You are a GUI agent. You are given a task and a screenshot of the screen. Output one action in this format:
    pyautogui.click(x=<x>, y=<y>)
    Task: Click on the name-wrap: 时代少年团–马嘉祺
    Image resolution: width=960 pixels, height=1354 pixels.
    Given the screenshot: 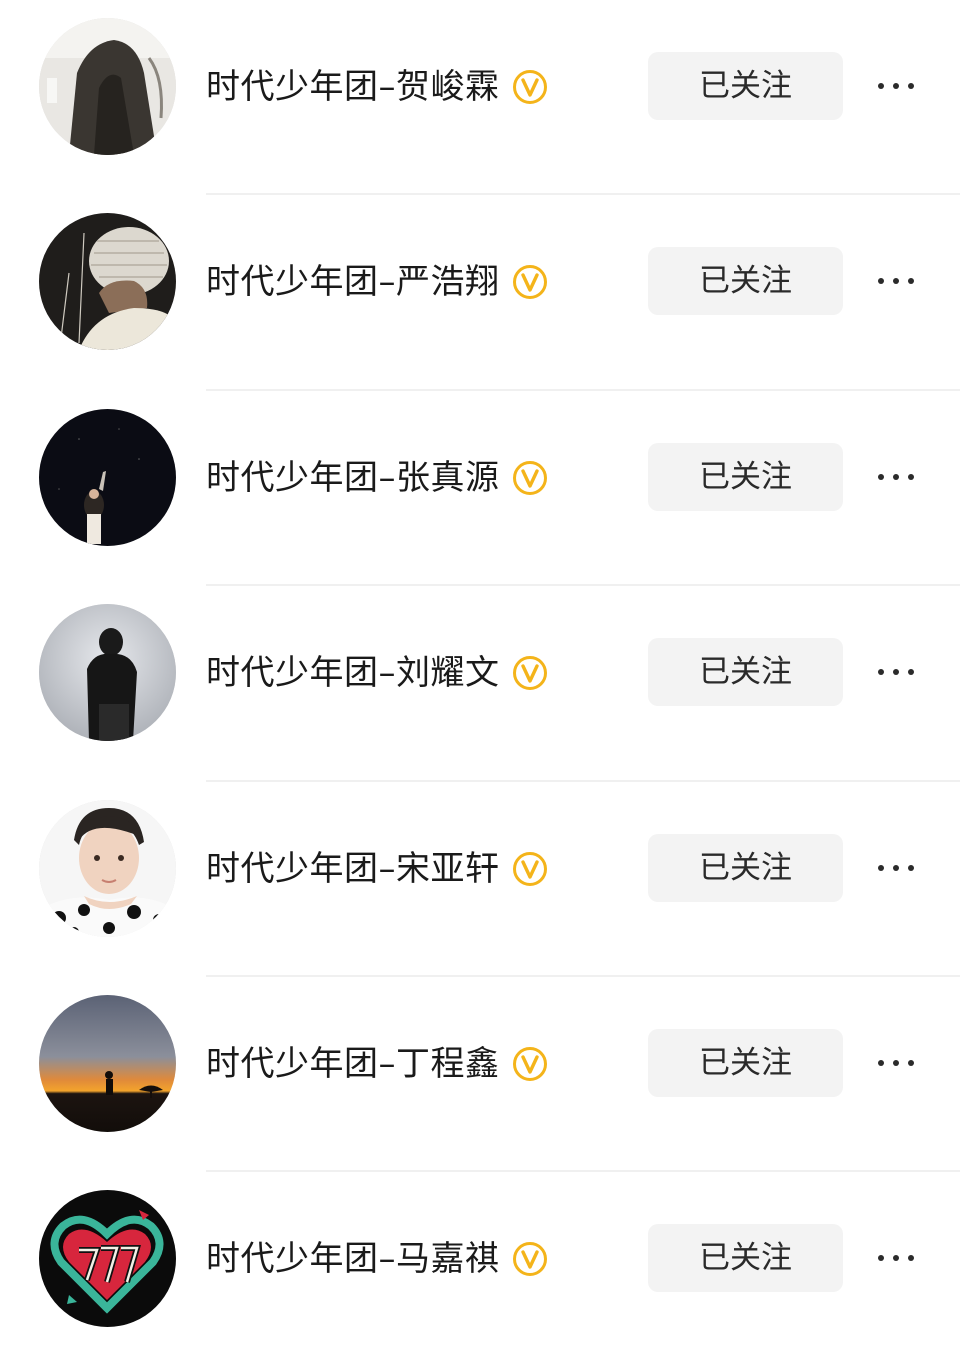 What is the action you would take?
    pyautogui.click(x=377, y=1259)
    